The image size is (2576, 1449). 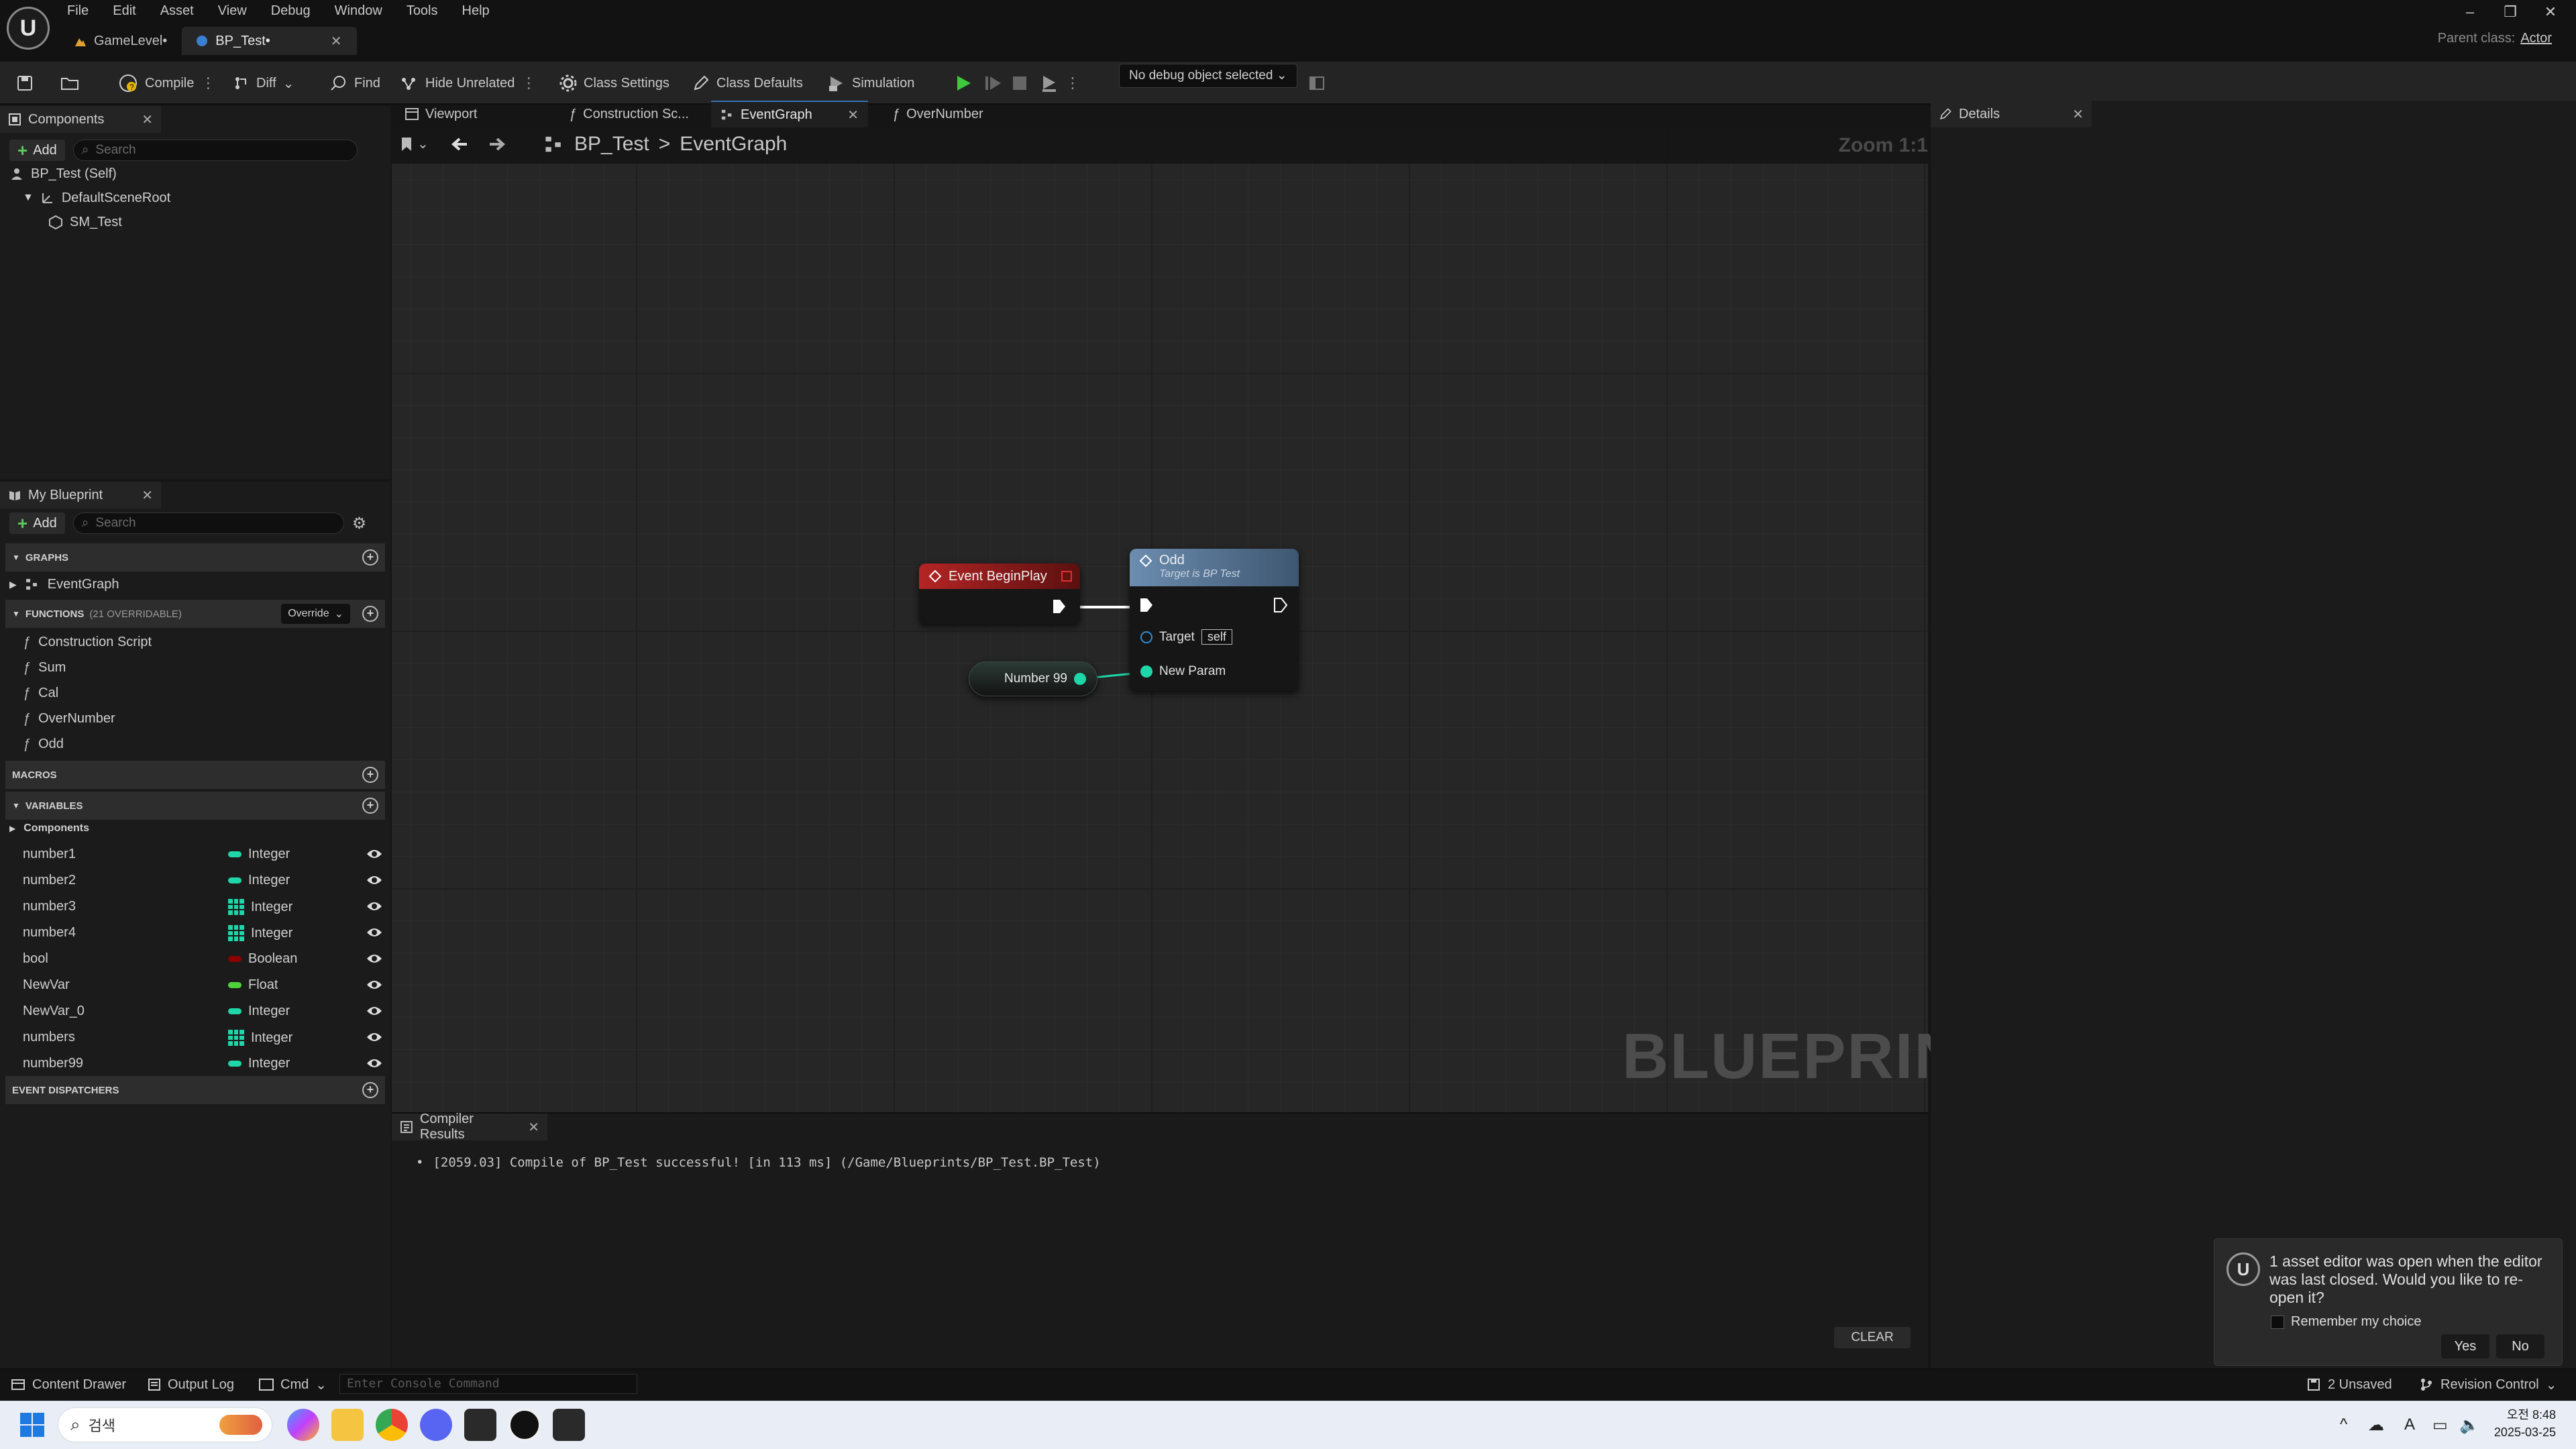 What do you see at coordinates (208, 523) in the screenshot?
I see `my-blueprint-search-input: ⌕ Search` at bounding box center [208, 523].